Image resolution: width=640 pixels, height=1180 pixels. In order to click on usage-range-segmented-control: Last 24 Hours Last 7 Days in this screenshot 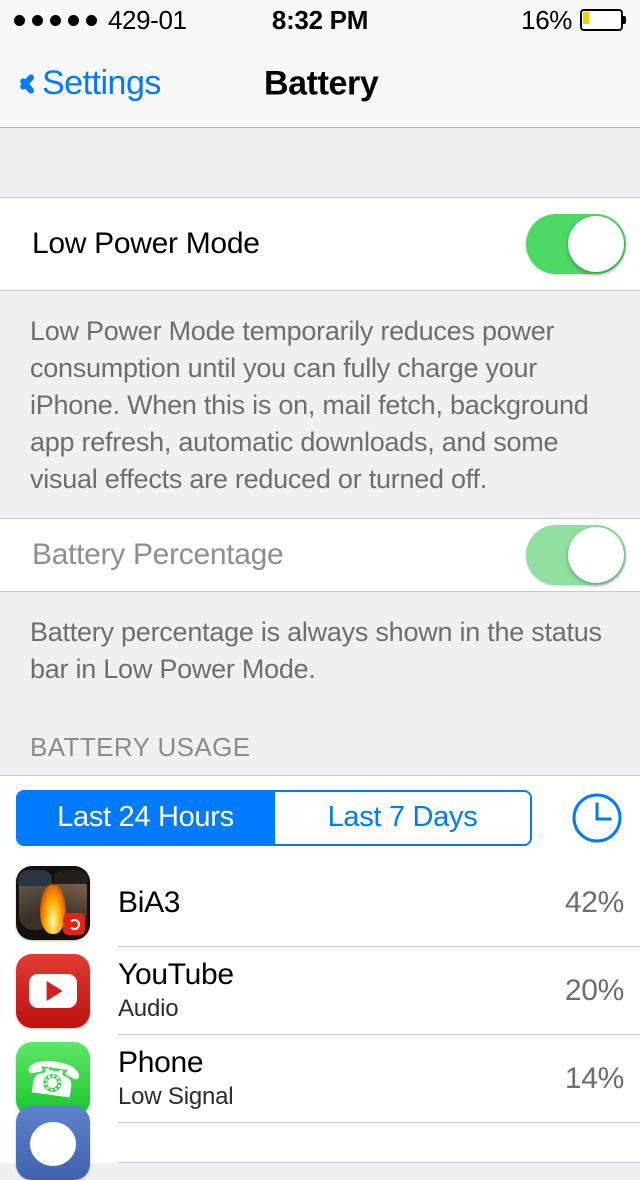, I will do `click(274, 817)`.